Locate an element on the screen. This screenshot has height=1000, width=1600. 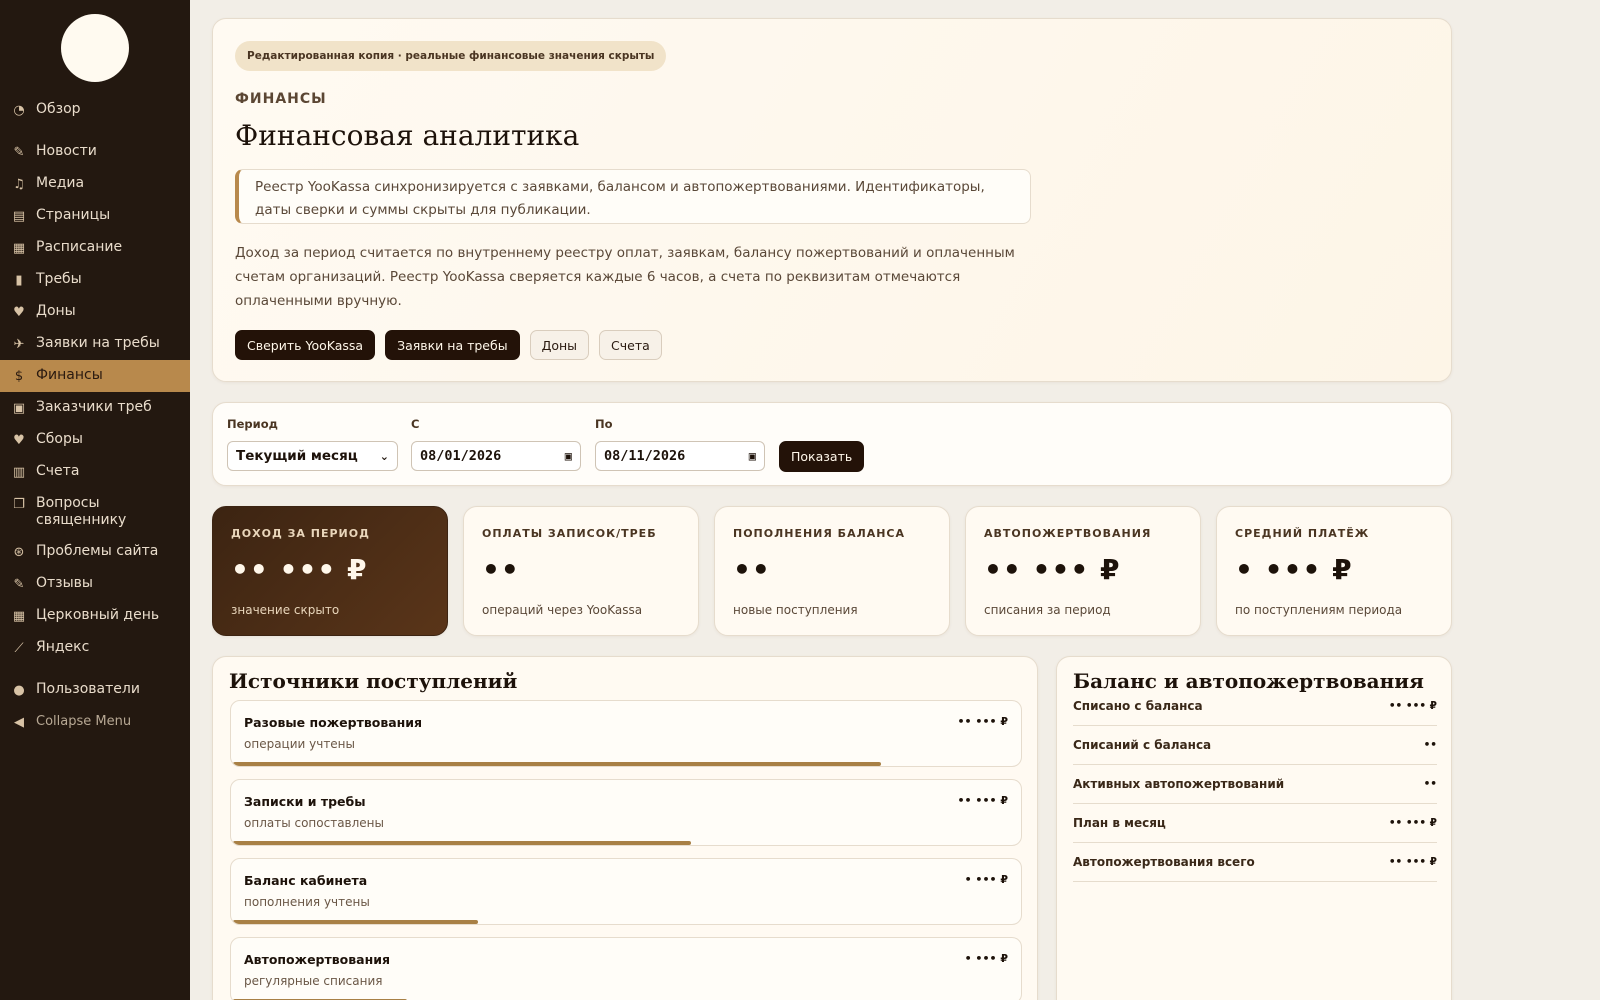
avatar is located at coordinates (95, 48).